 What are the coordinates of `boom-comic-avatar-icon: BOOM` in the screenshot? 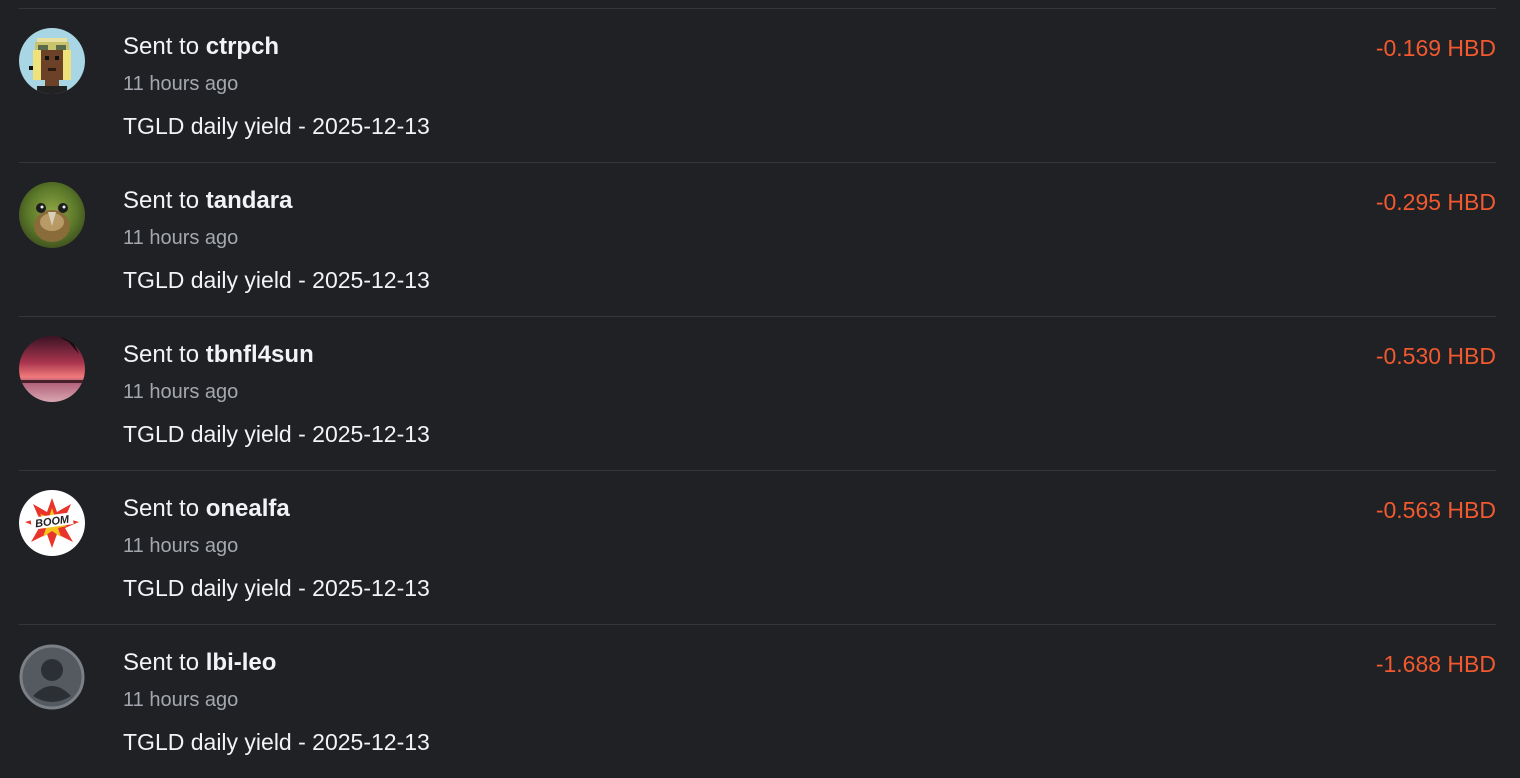 It's located at (52, 523).